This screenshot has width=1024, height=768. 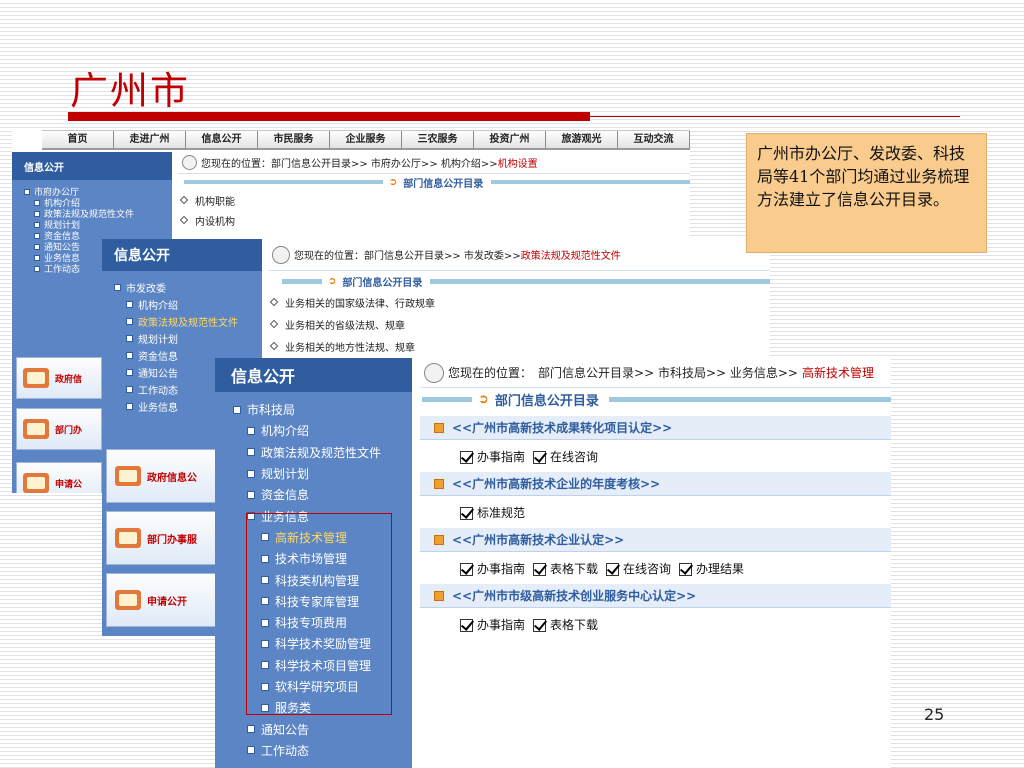 What do you see at coordinates (285, 729) in the screenshot?
I see `tree-item-label: 通知公告` at bounding box center [285, 729].